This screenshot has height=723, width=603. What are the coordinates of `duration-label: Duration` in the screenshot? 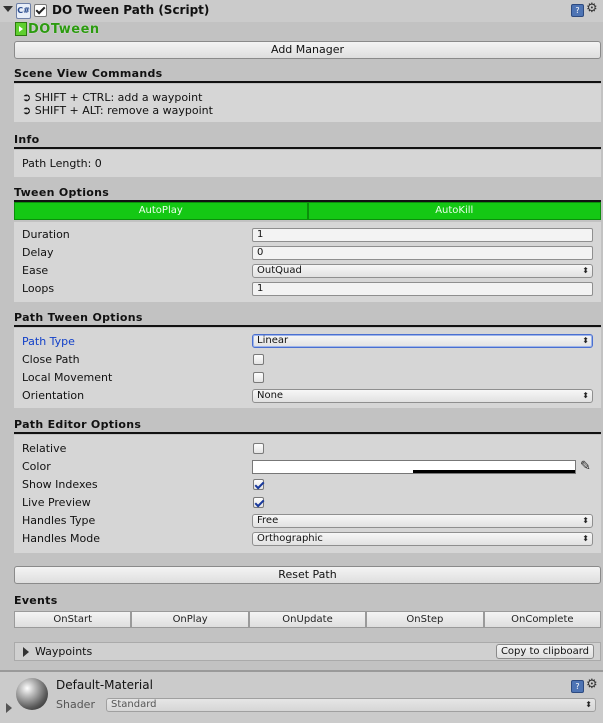 It's located at (46, 234).